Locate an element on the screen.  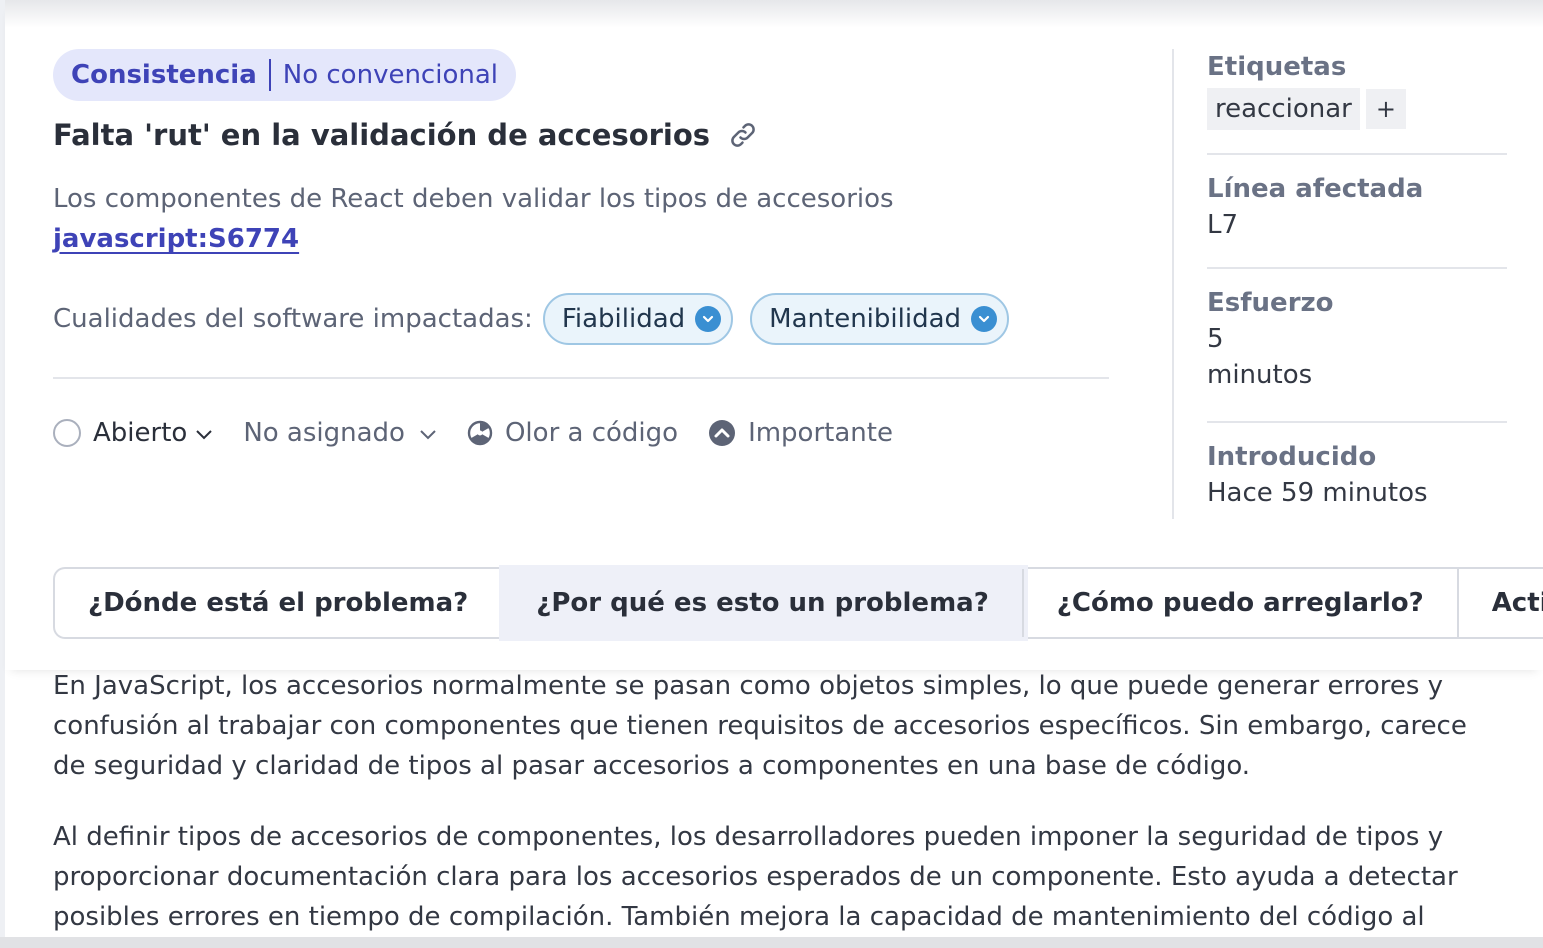
assignee-dropdown: No asignado is located at coordinates (340, 433).